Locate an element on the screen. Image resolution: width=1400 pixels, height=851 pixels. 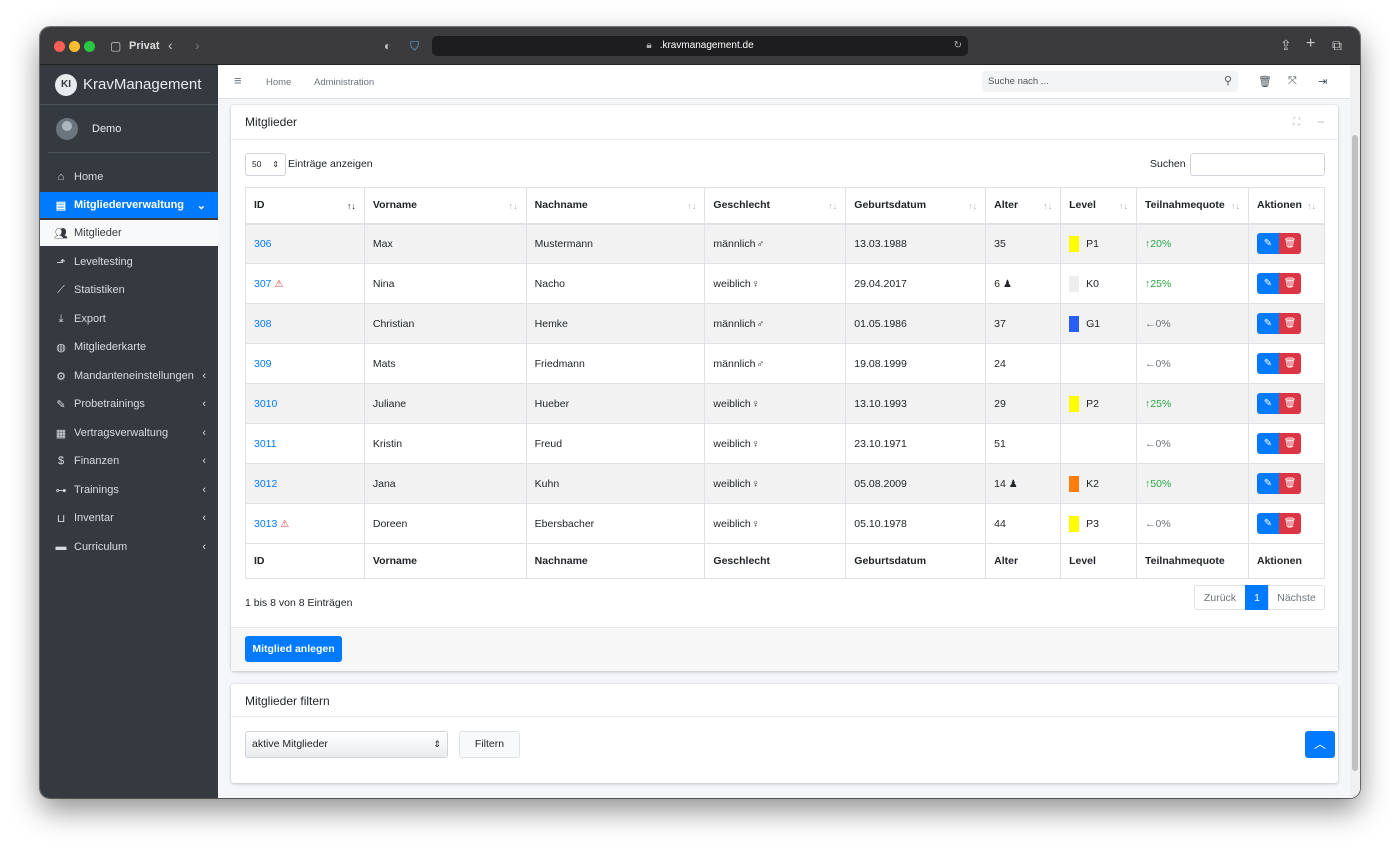
member-id-link: 309 is located at coordinates (263, 364).